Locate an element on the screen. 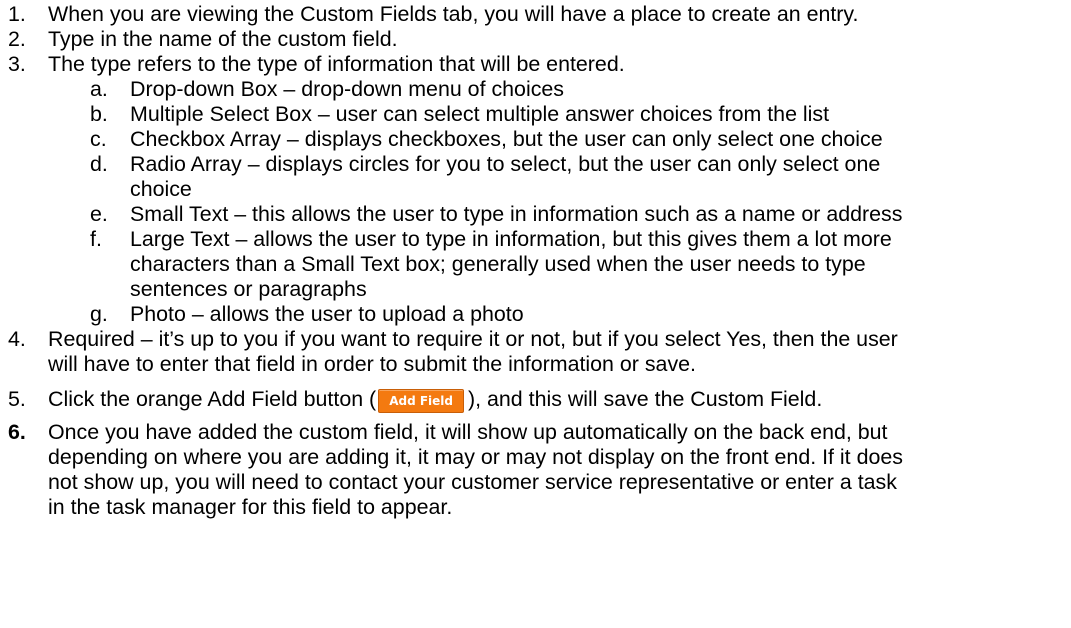 The height and width of the screenshot is (628, 1071). list-number: 2. is located at coordinates (17, 39).